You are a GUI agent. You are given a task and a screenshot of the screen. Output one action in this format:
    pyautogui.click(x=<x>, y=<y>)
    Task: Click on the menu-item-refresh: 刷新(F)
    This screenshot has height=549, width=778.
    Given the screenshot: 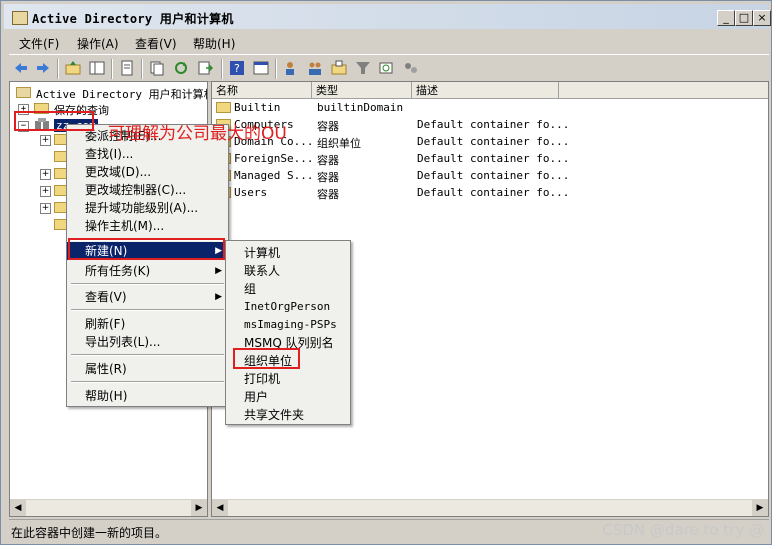 What is the action you would take?
    pyautogui.click(x=147, y=324)
    